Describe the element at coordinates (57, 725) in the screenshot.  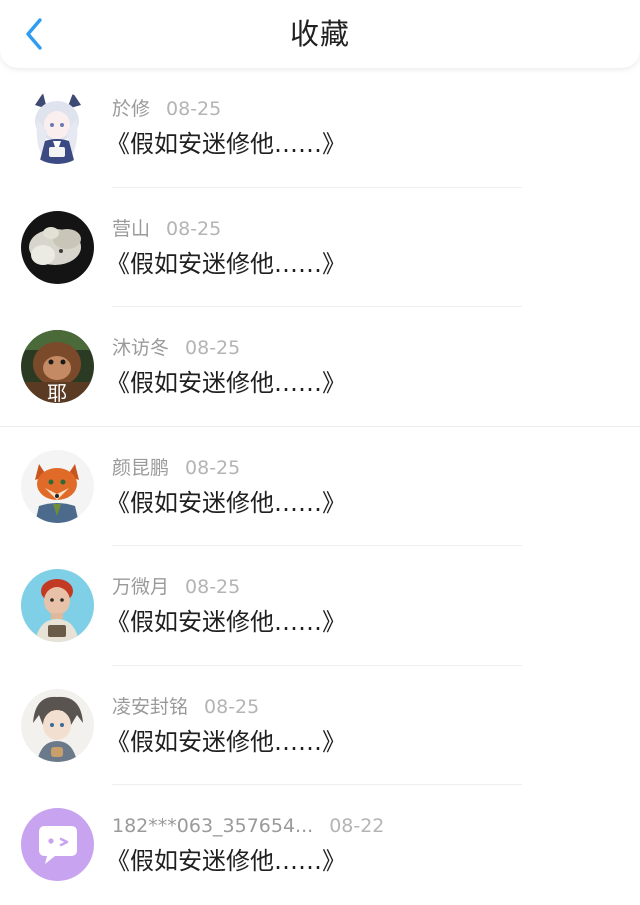
I see `anime-boy-avatar` at that location.